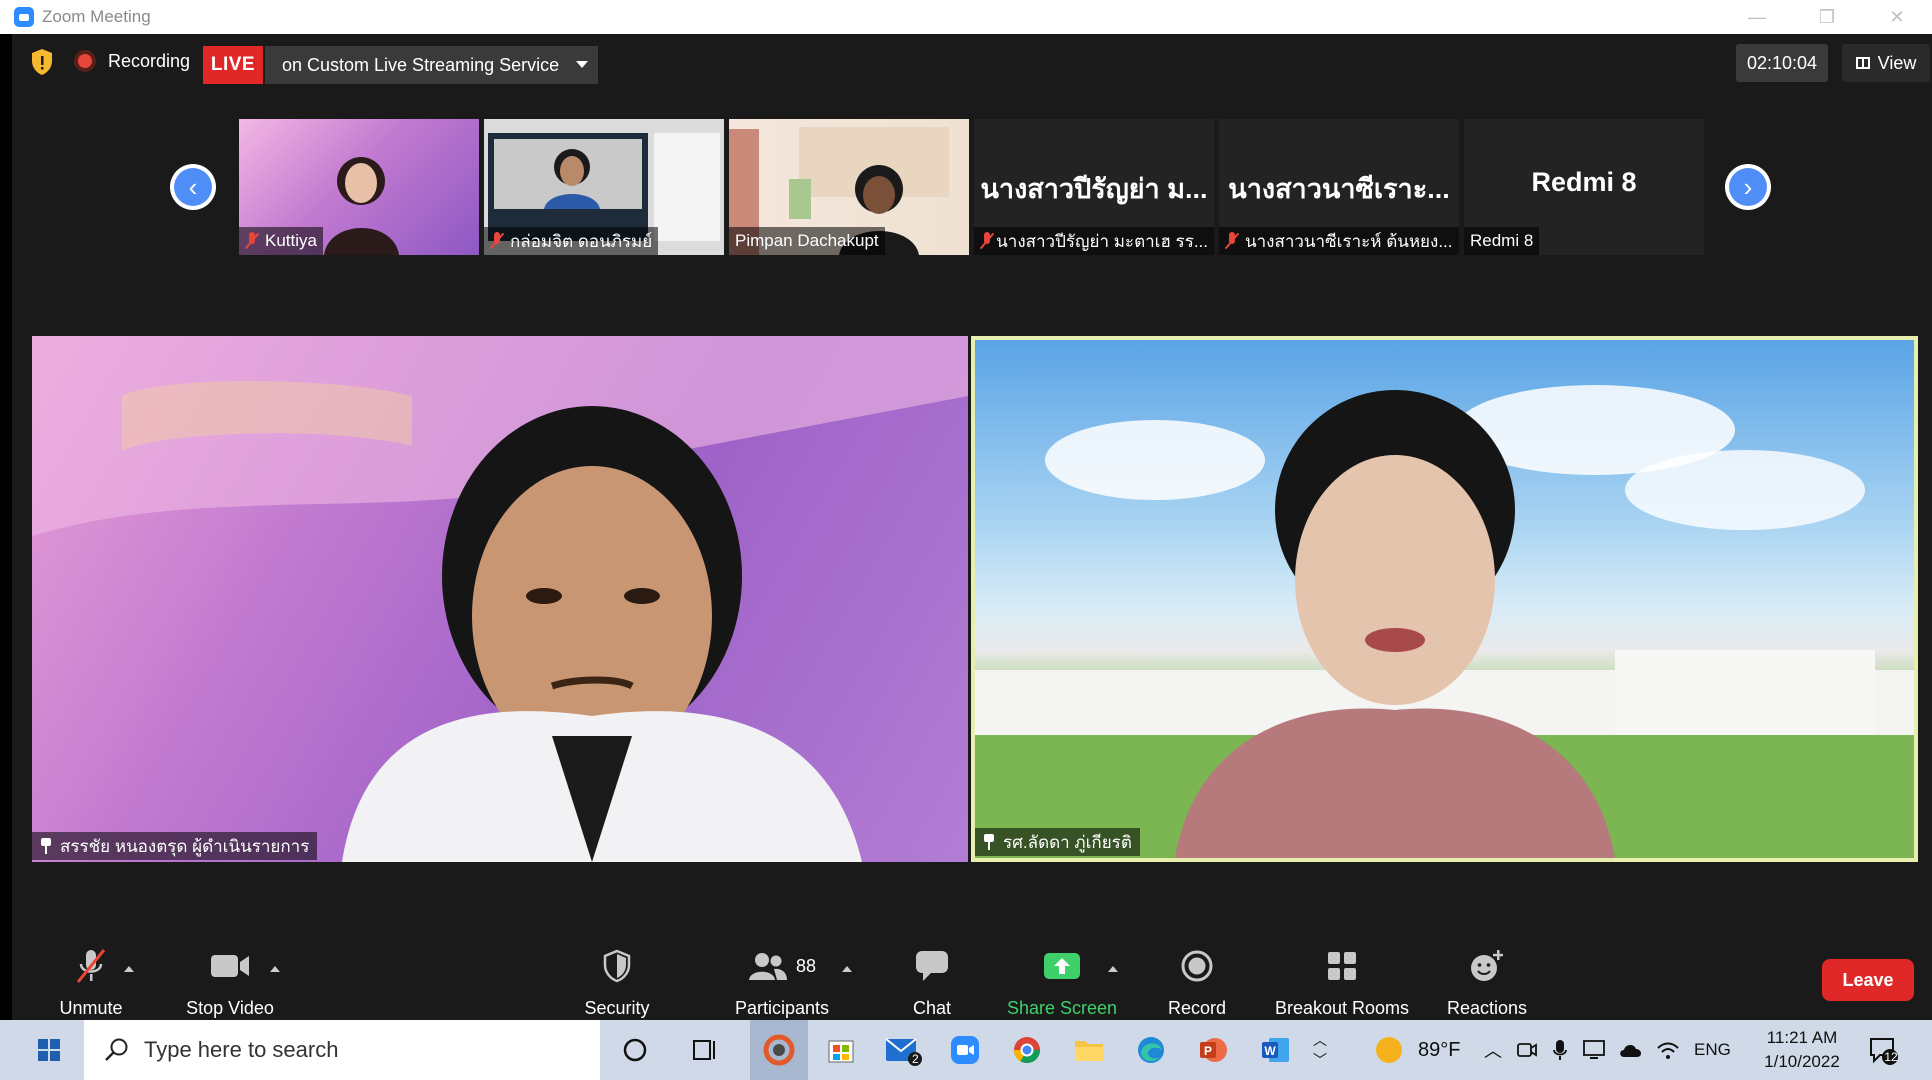 The width and height of the screenshot is (1932, 1080). I want to click on mail-button: 2, so click(903, 1050).